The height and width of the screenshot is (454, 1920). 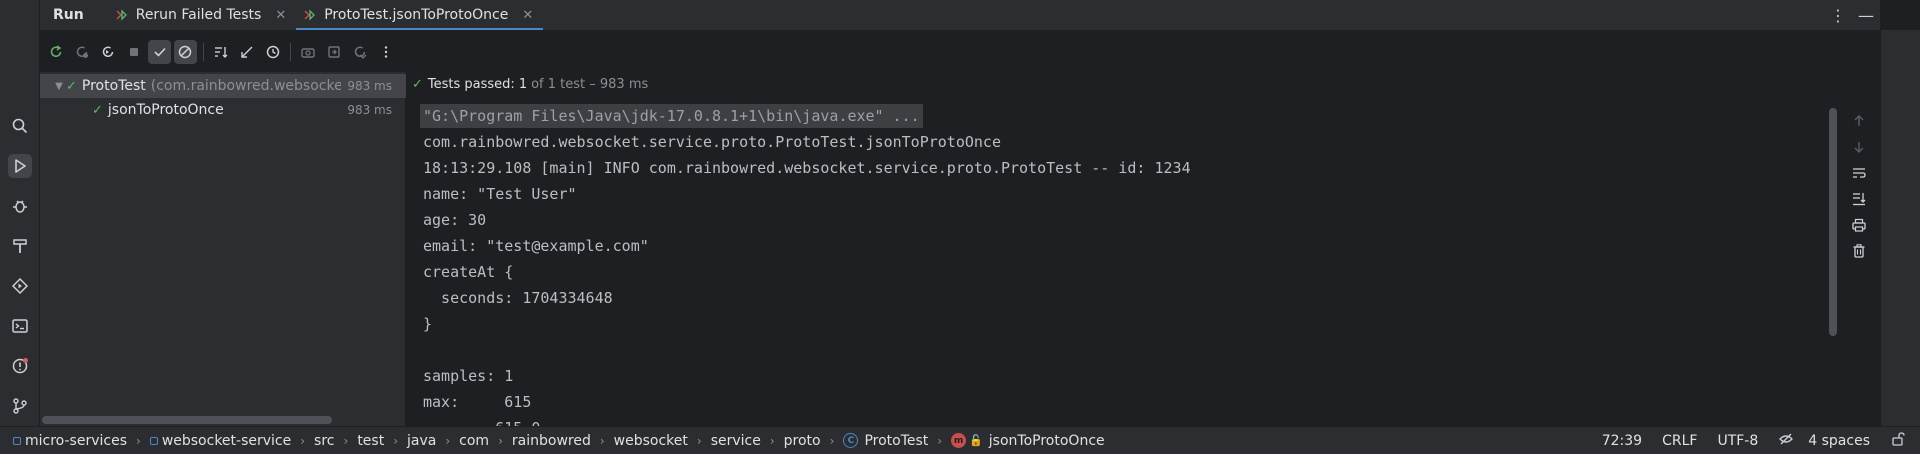 What do you see at coordinates (203, 52) in the screenshot?
I see `toolbar-divider` at bounding box center [203, 52].